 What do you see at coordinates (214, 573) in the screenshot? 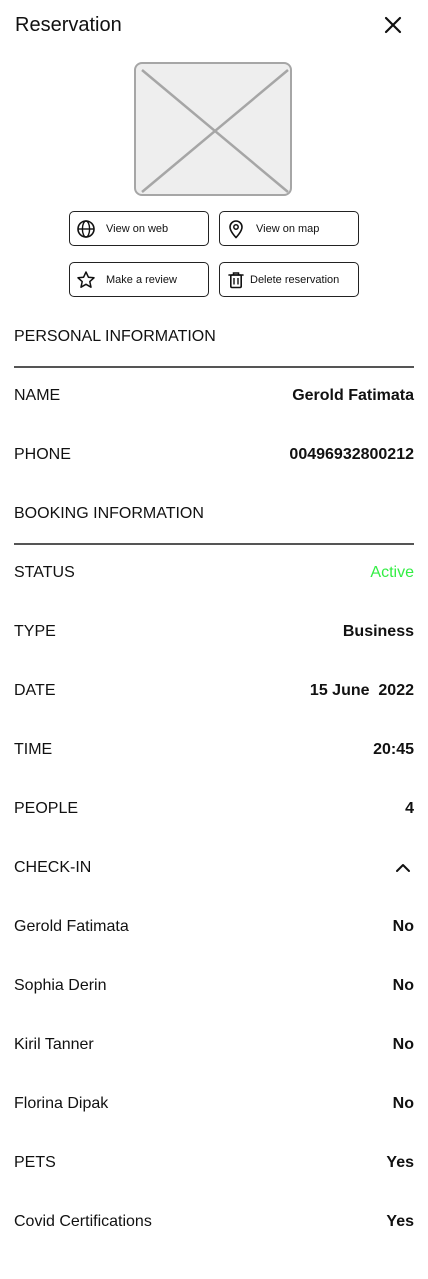
I see `status-row: STATUS Active` at bounding box center [214, 573].